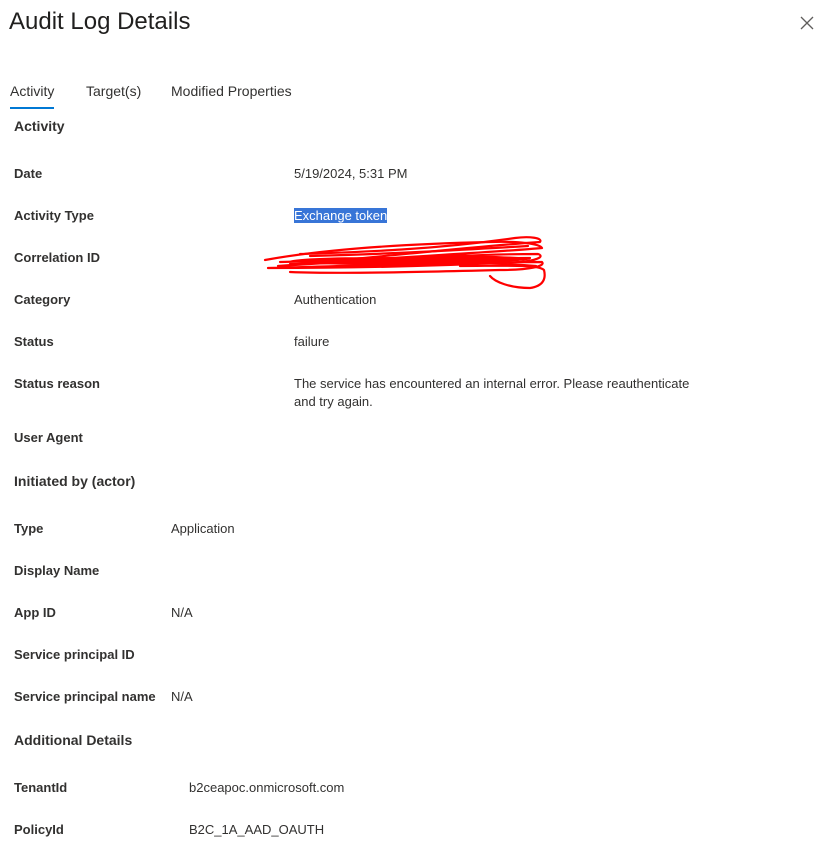 The image size is (827, 842). I want to click on policy-id-label: PolicyId, so click(39, 829).